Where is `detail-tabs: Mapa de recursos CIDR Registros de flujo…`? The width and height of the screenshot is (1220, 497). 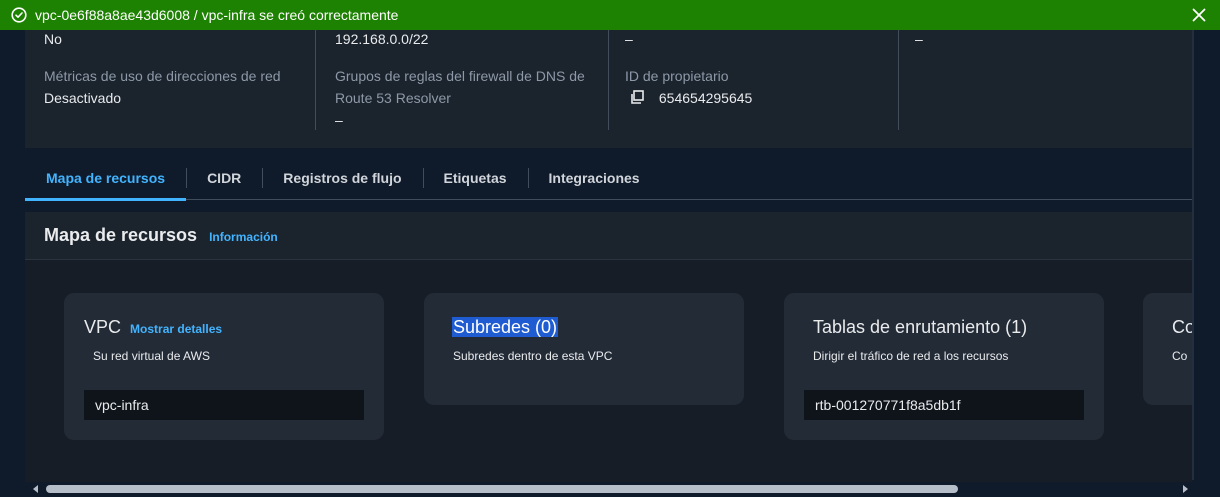
detail-tabs: Mapa de recursos CIDR Registros de flujo… is located at coordinates (608, 178).